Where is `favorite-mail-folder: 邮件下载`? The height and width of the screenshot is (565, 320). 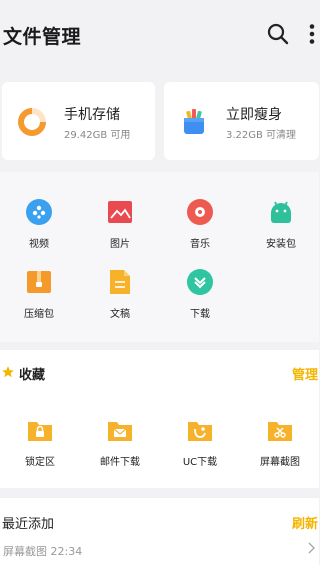
favorite-mail-folder: 邮件下载 is located at coordinates (120, 442).